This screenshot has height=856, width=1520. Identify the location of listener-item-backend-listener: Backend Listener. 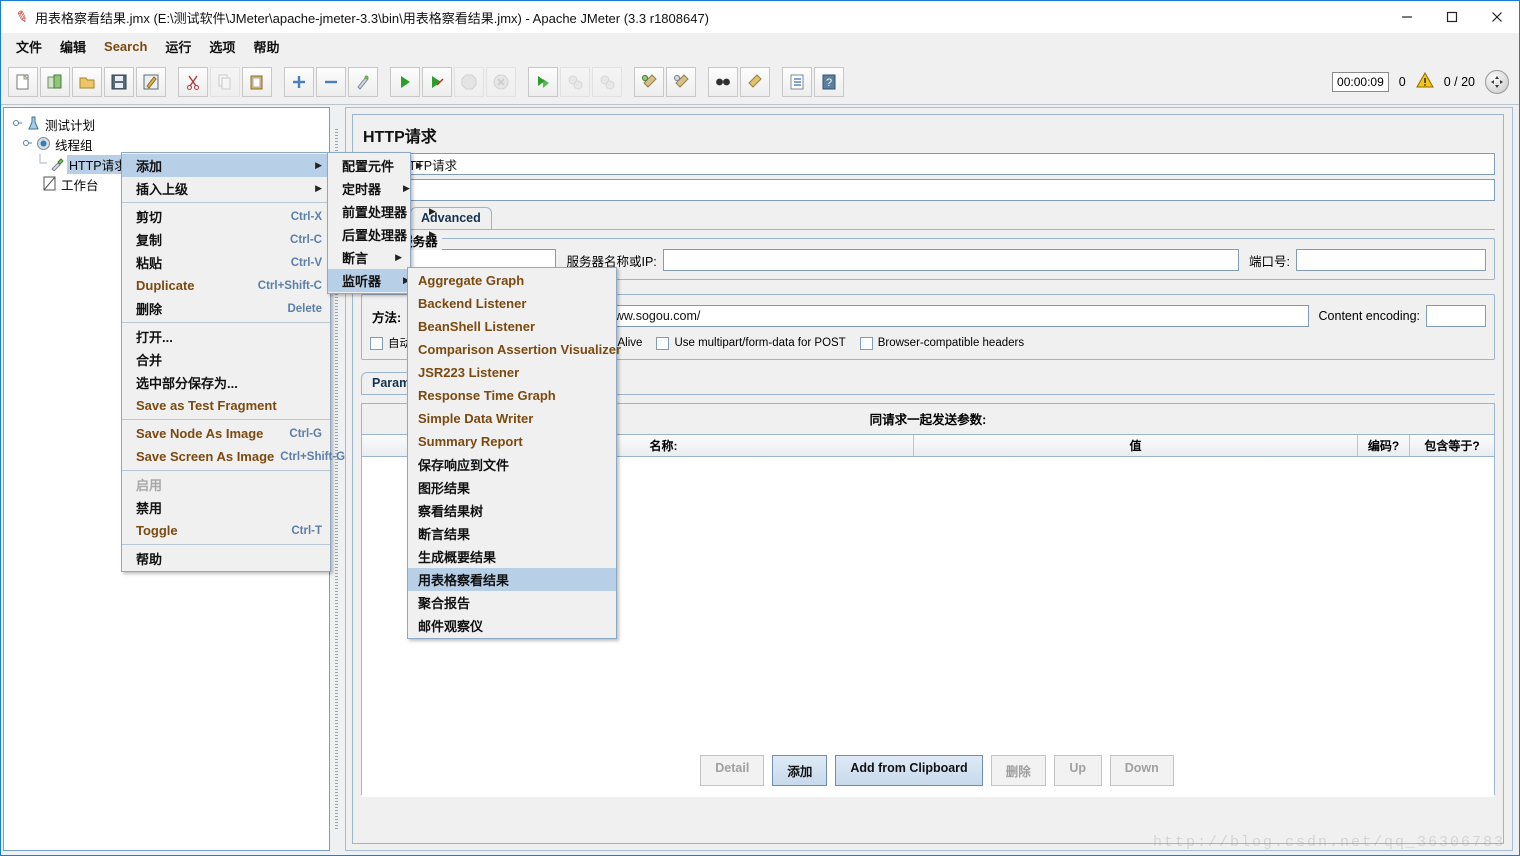
(512, 303).